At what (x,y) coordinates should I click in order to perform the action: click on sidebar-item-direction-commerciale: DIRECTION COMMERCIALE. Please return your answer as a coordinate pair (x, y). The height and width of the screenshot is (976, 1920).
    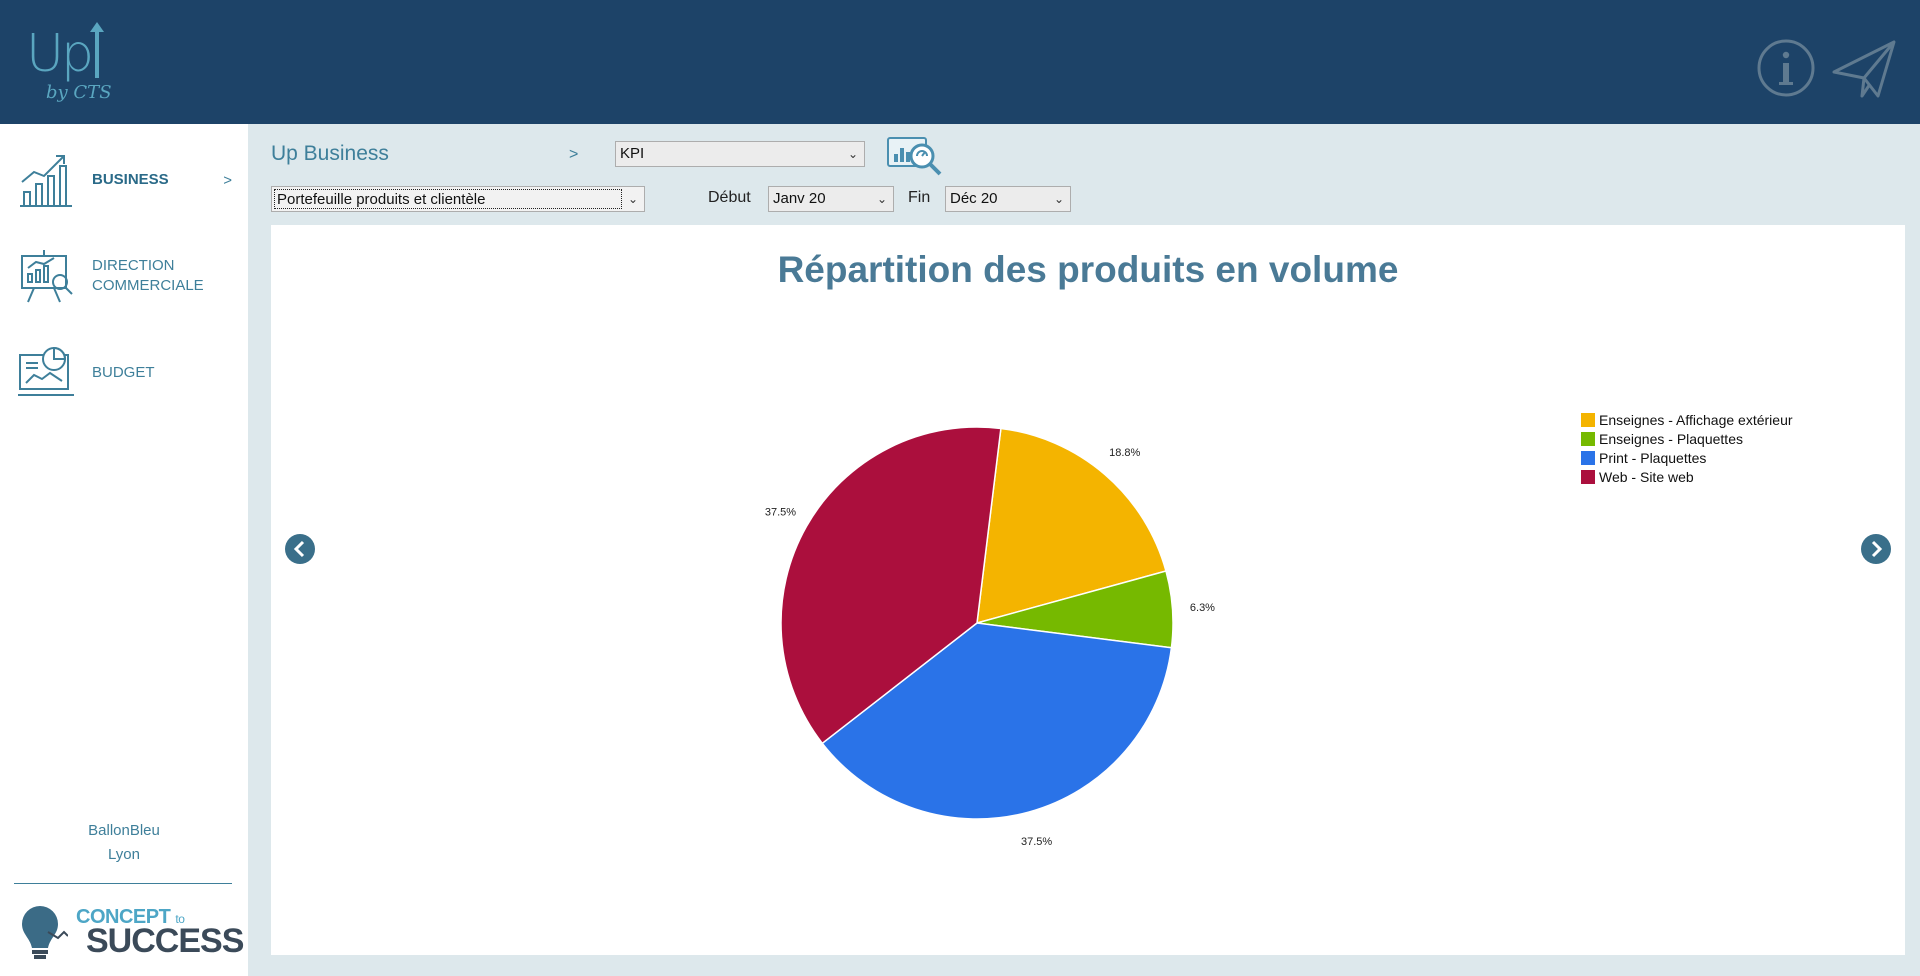
    Looking at the image, I should click on (128, 276).